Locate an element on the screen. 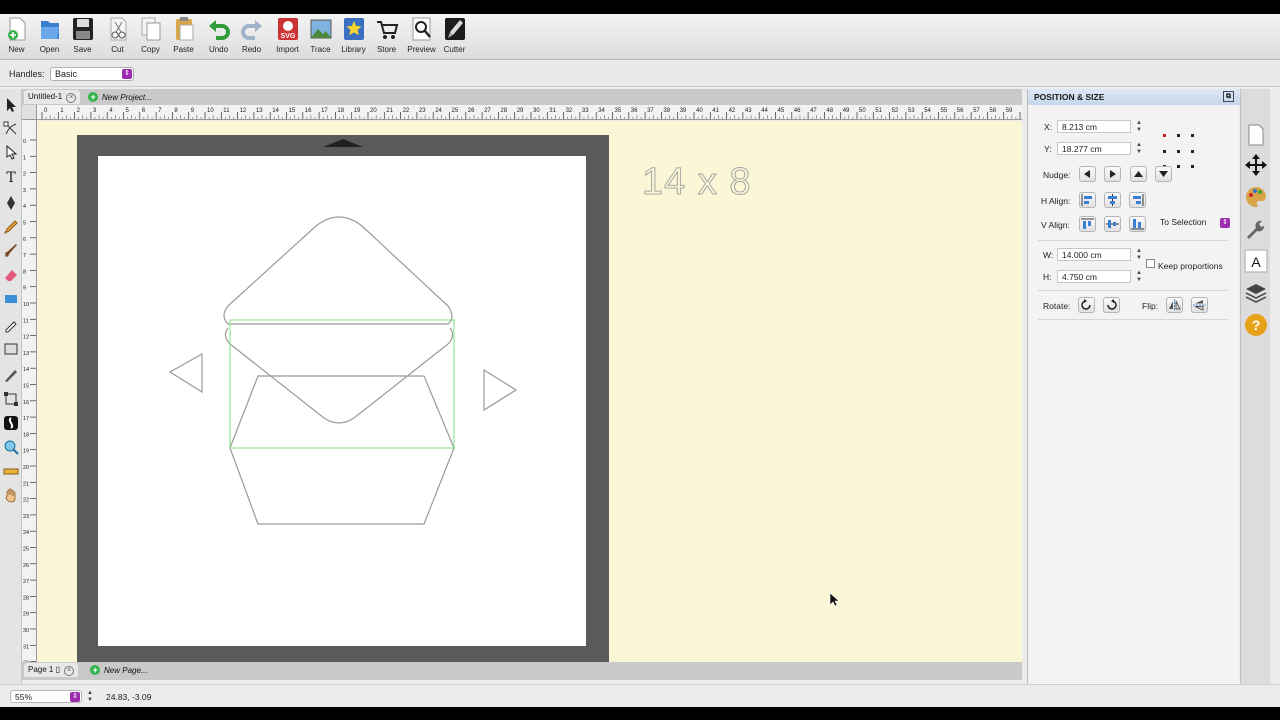 The height and width of the screenshot is (720, 1280). brush-icon is located at coordinates (11, 251).